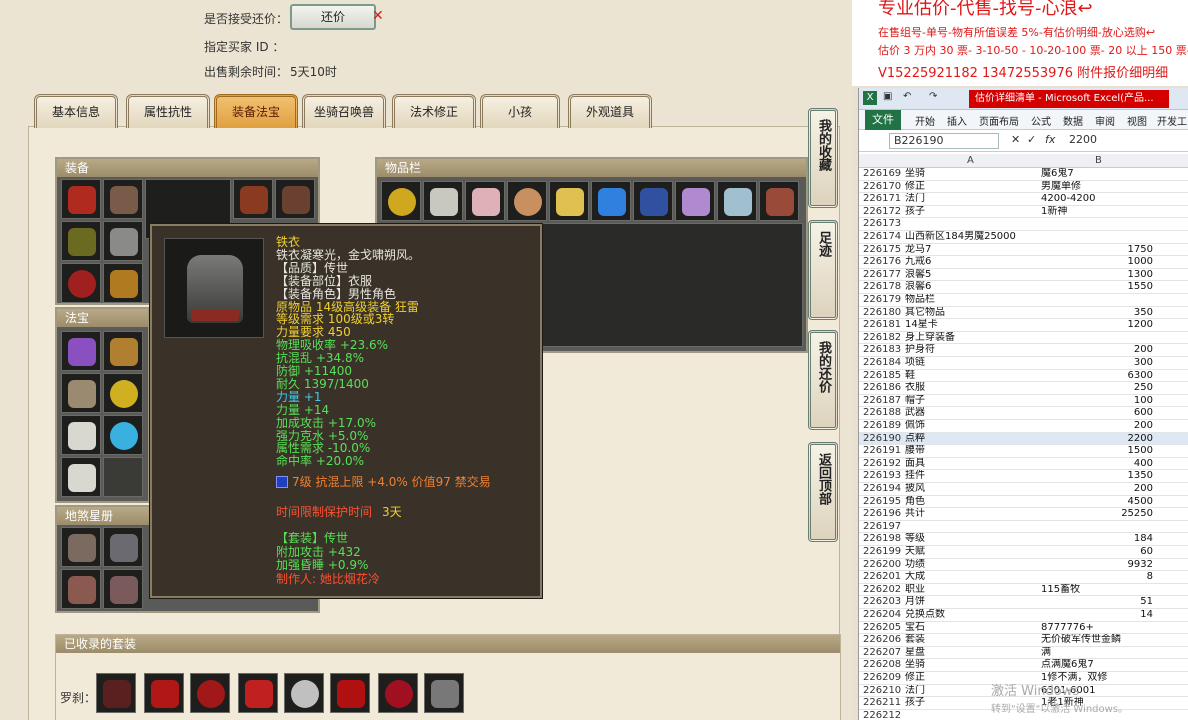 This screenshot has width=1188, height=720. Describe the element at coordinates (1097, 464) in the screenshot. I see `cell-b: 400` at that location.